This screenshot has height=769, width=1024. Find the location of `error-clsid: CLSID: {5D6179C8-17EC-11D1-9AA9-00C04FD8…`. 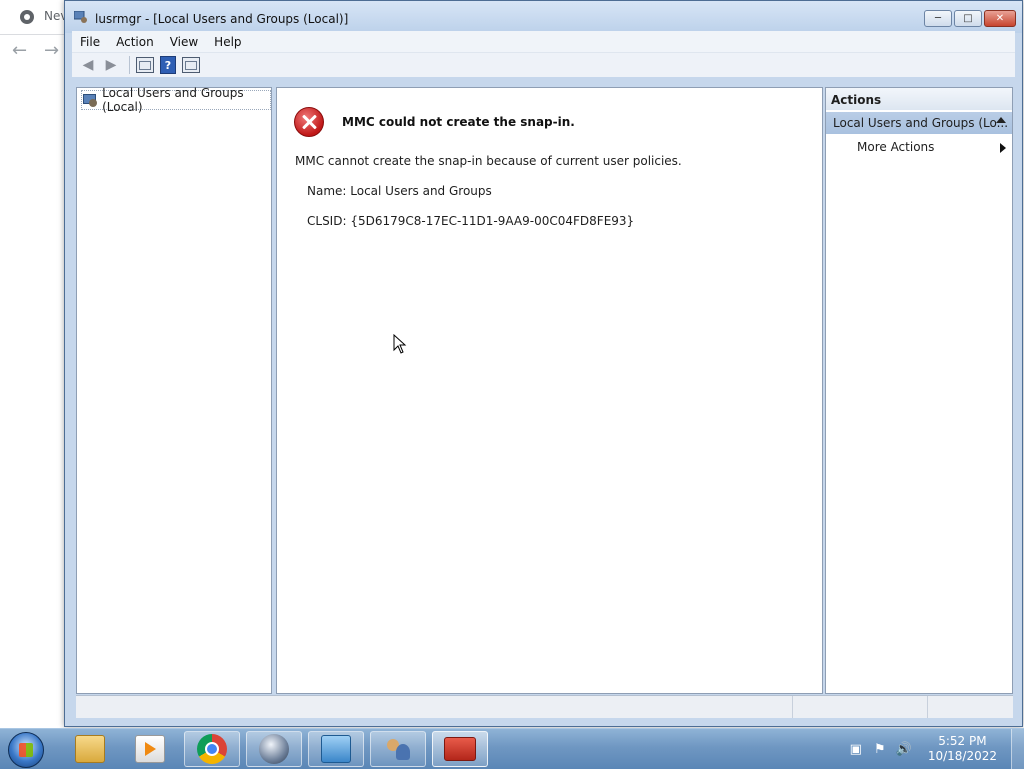

error-clsid: CLSID: {5D6179C8-17EC-11D1-9AA9-00C04FD8… is located at coordinates (471, 221).